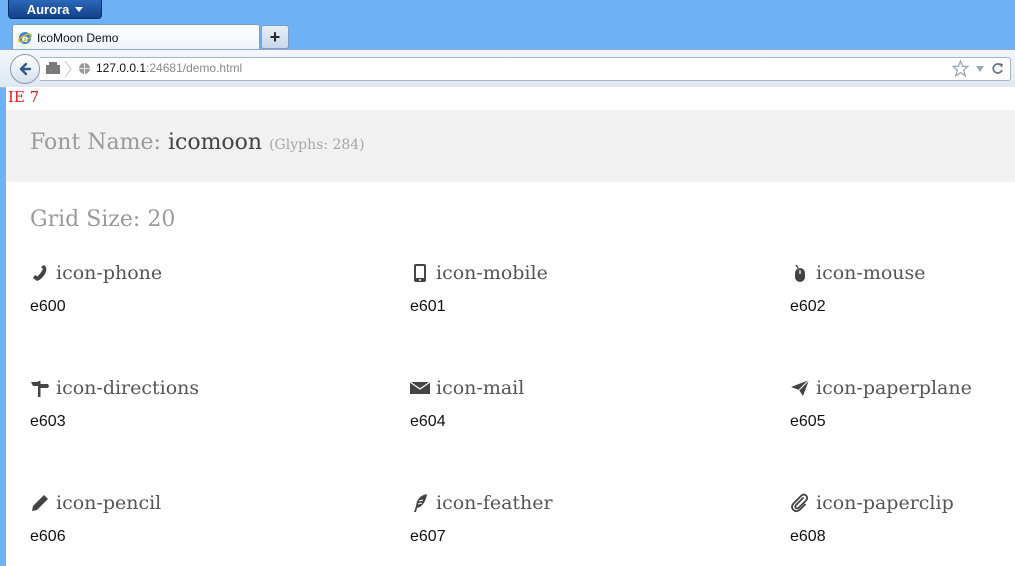  Describe the element at coordinates (109, 273) in the screenshot. I see `glyph-name: icon-phone` at that location.